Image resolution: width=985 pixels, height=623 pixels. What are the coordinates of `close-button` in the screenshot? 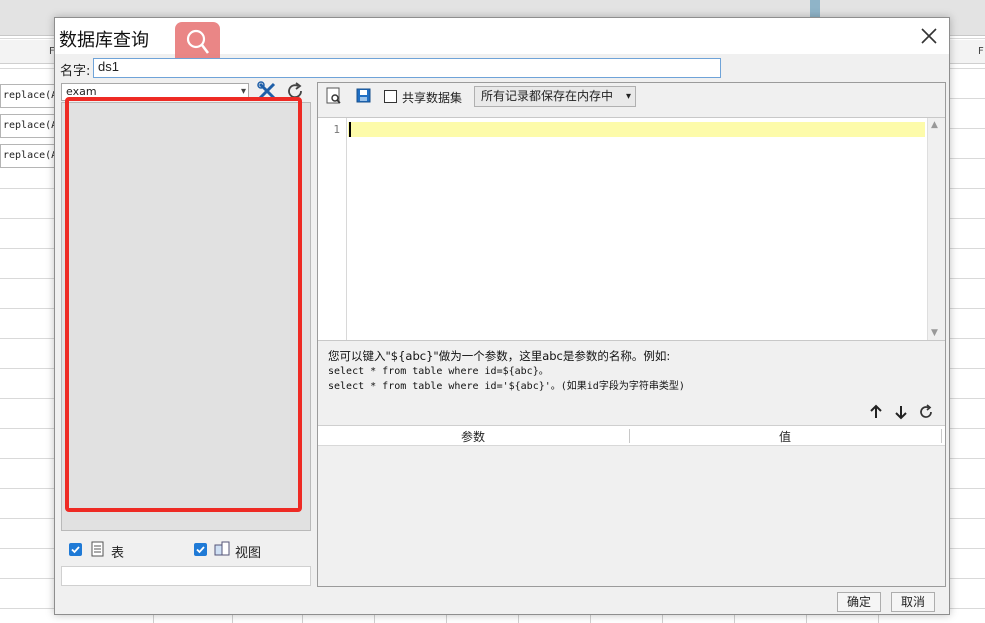 It's located at (929, 36).